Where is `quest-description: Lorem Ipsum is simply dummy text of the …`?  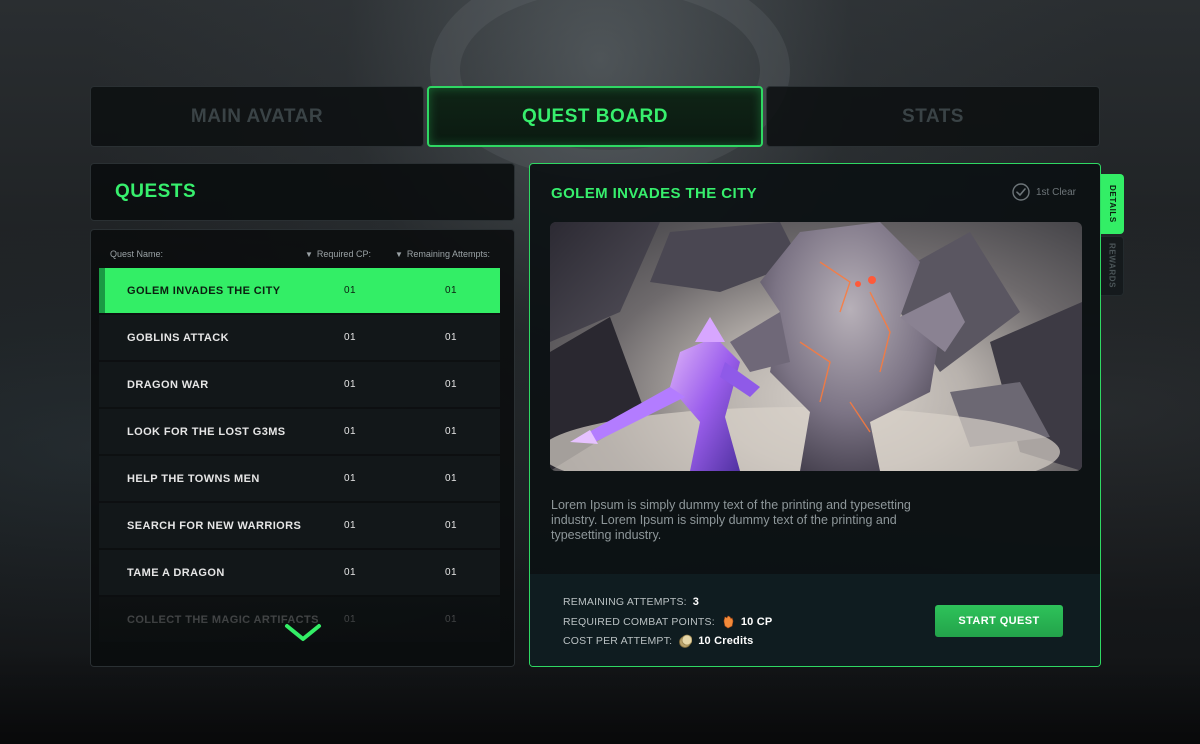
quest-description: Lorem Ipsum is simply dummy text of the … is located at coordinates (731, 520).